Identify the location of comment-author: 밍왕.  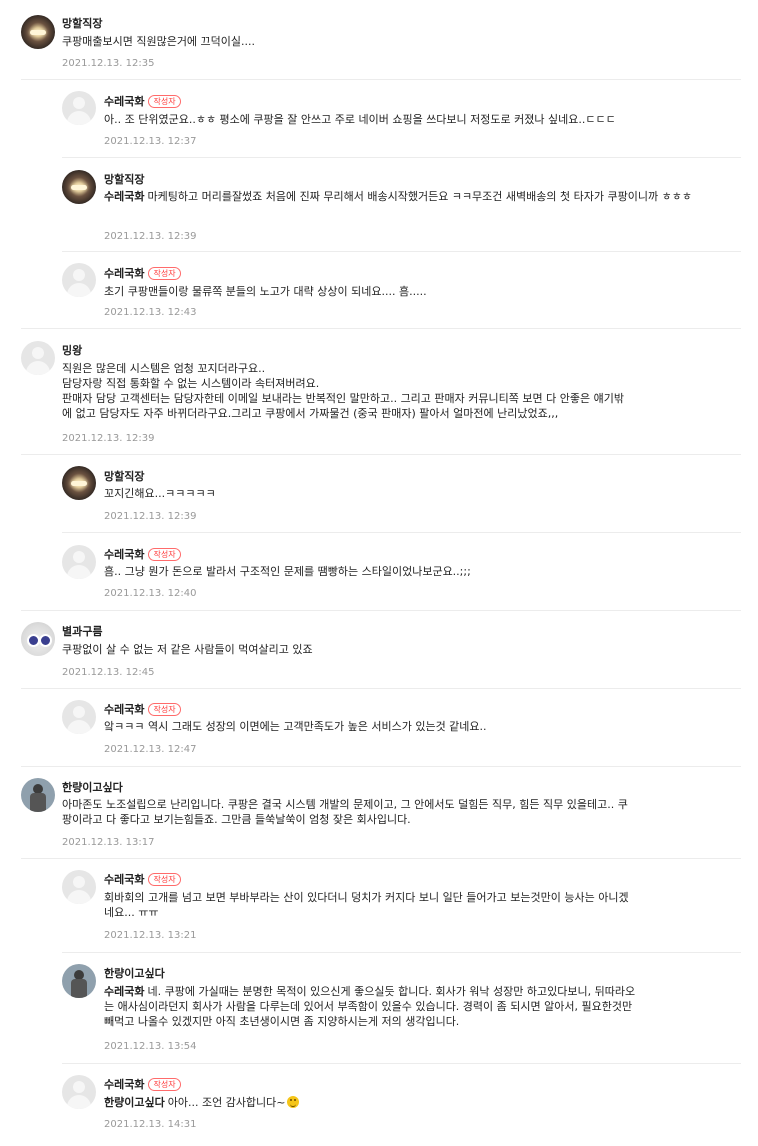
(72, 350).